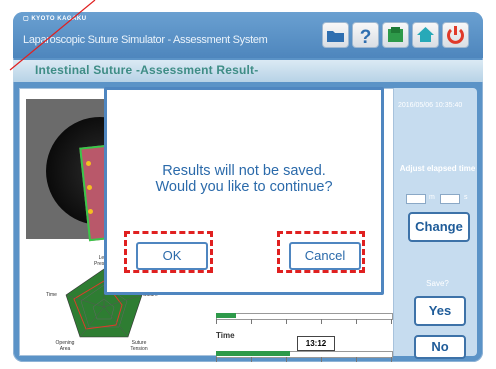 Image resolution: width=496 pixels, height=369 pixels. What do you see at coordinates (304, 316) in the screenshot?
I see `score-track` at bounding box center [304, 316].